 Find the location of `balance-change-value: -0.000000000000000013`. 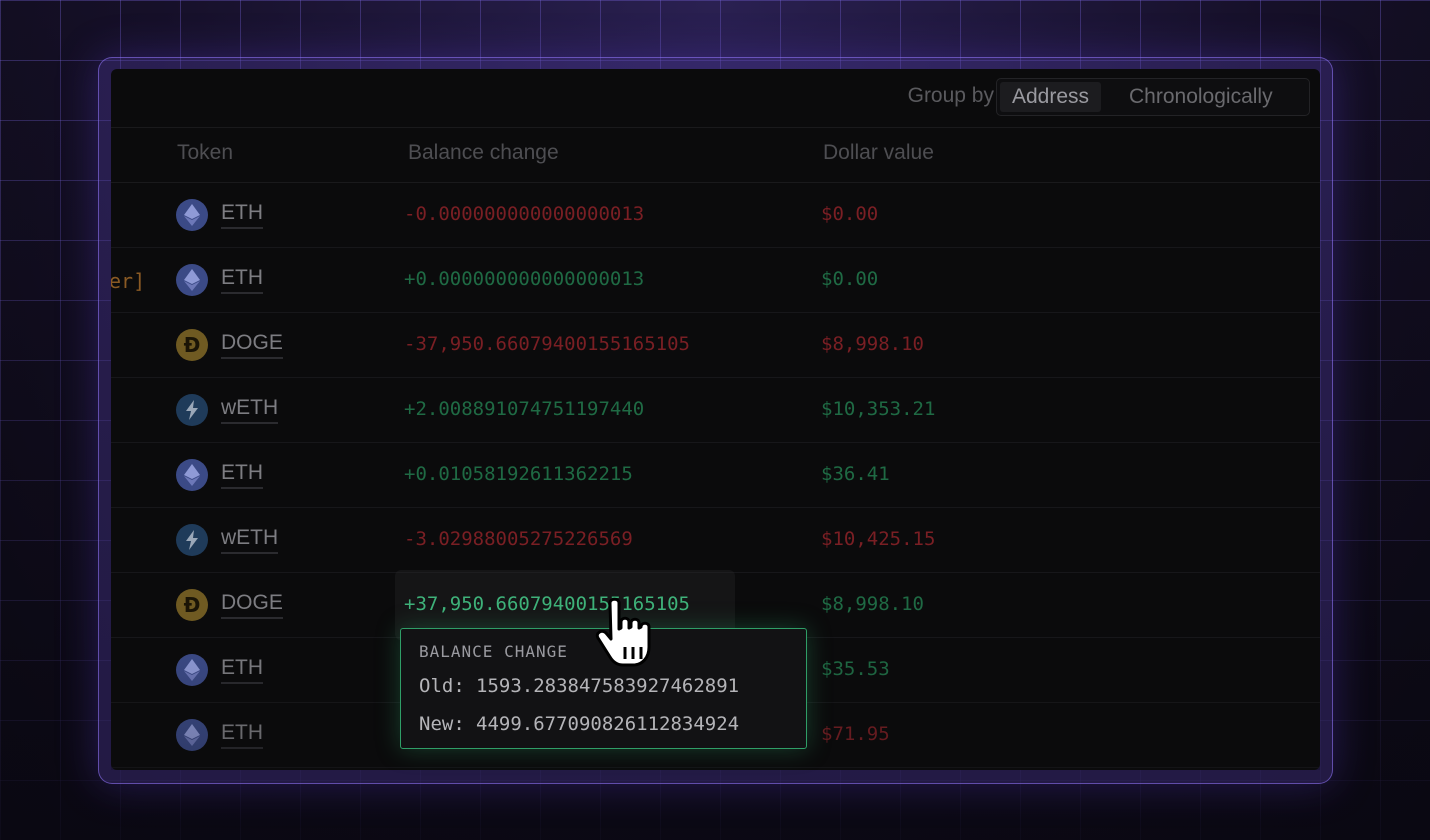

balance-change-value: -0.000000000000000013 is located at coordinates (524, 214).